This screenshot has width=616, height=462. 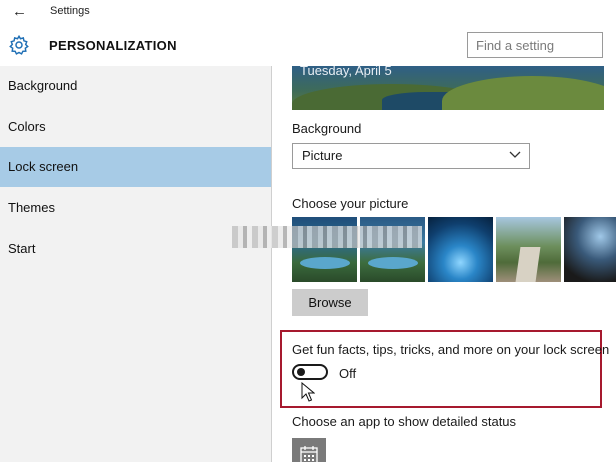 I want to click on sidebar-item-start: Start, so click(x=135, y=249).